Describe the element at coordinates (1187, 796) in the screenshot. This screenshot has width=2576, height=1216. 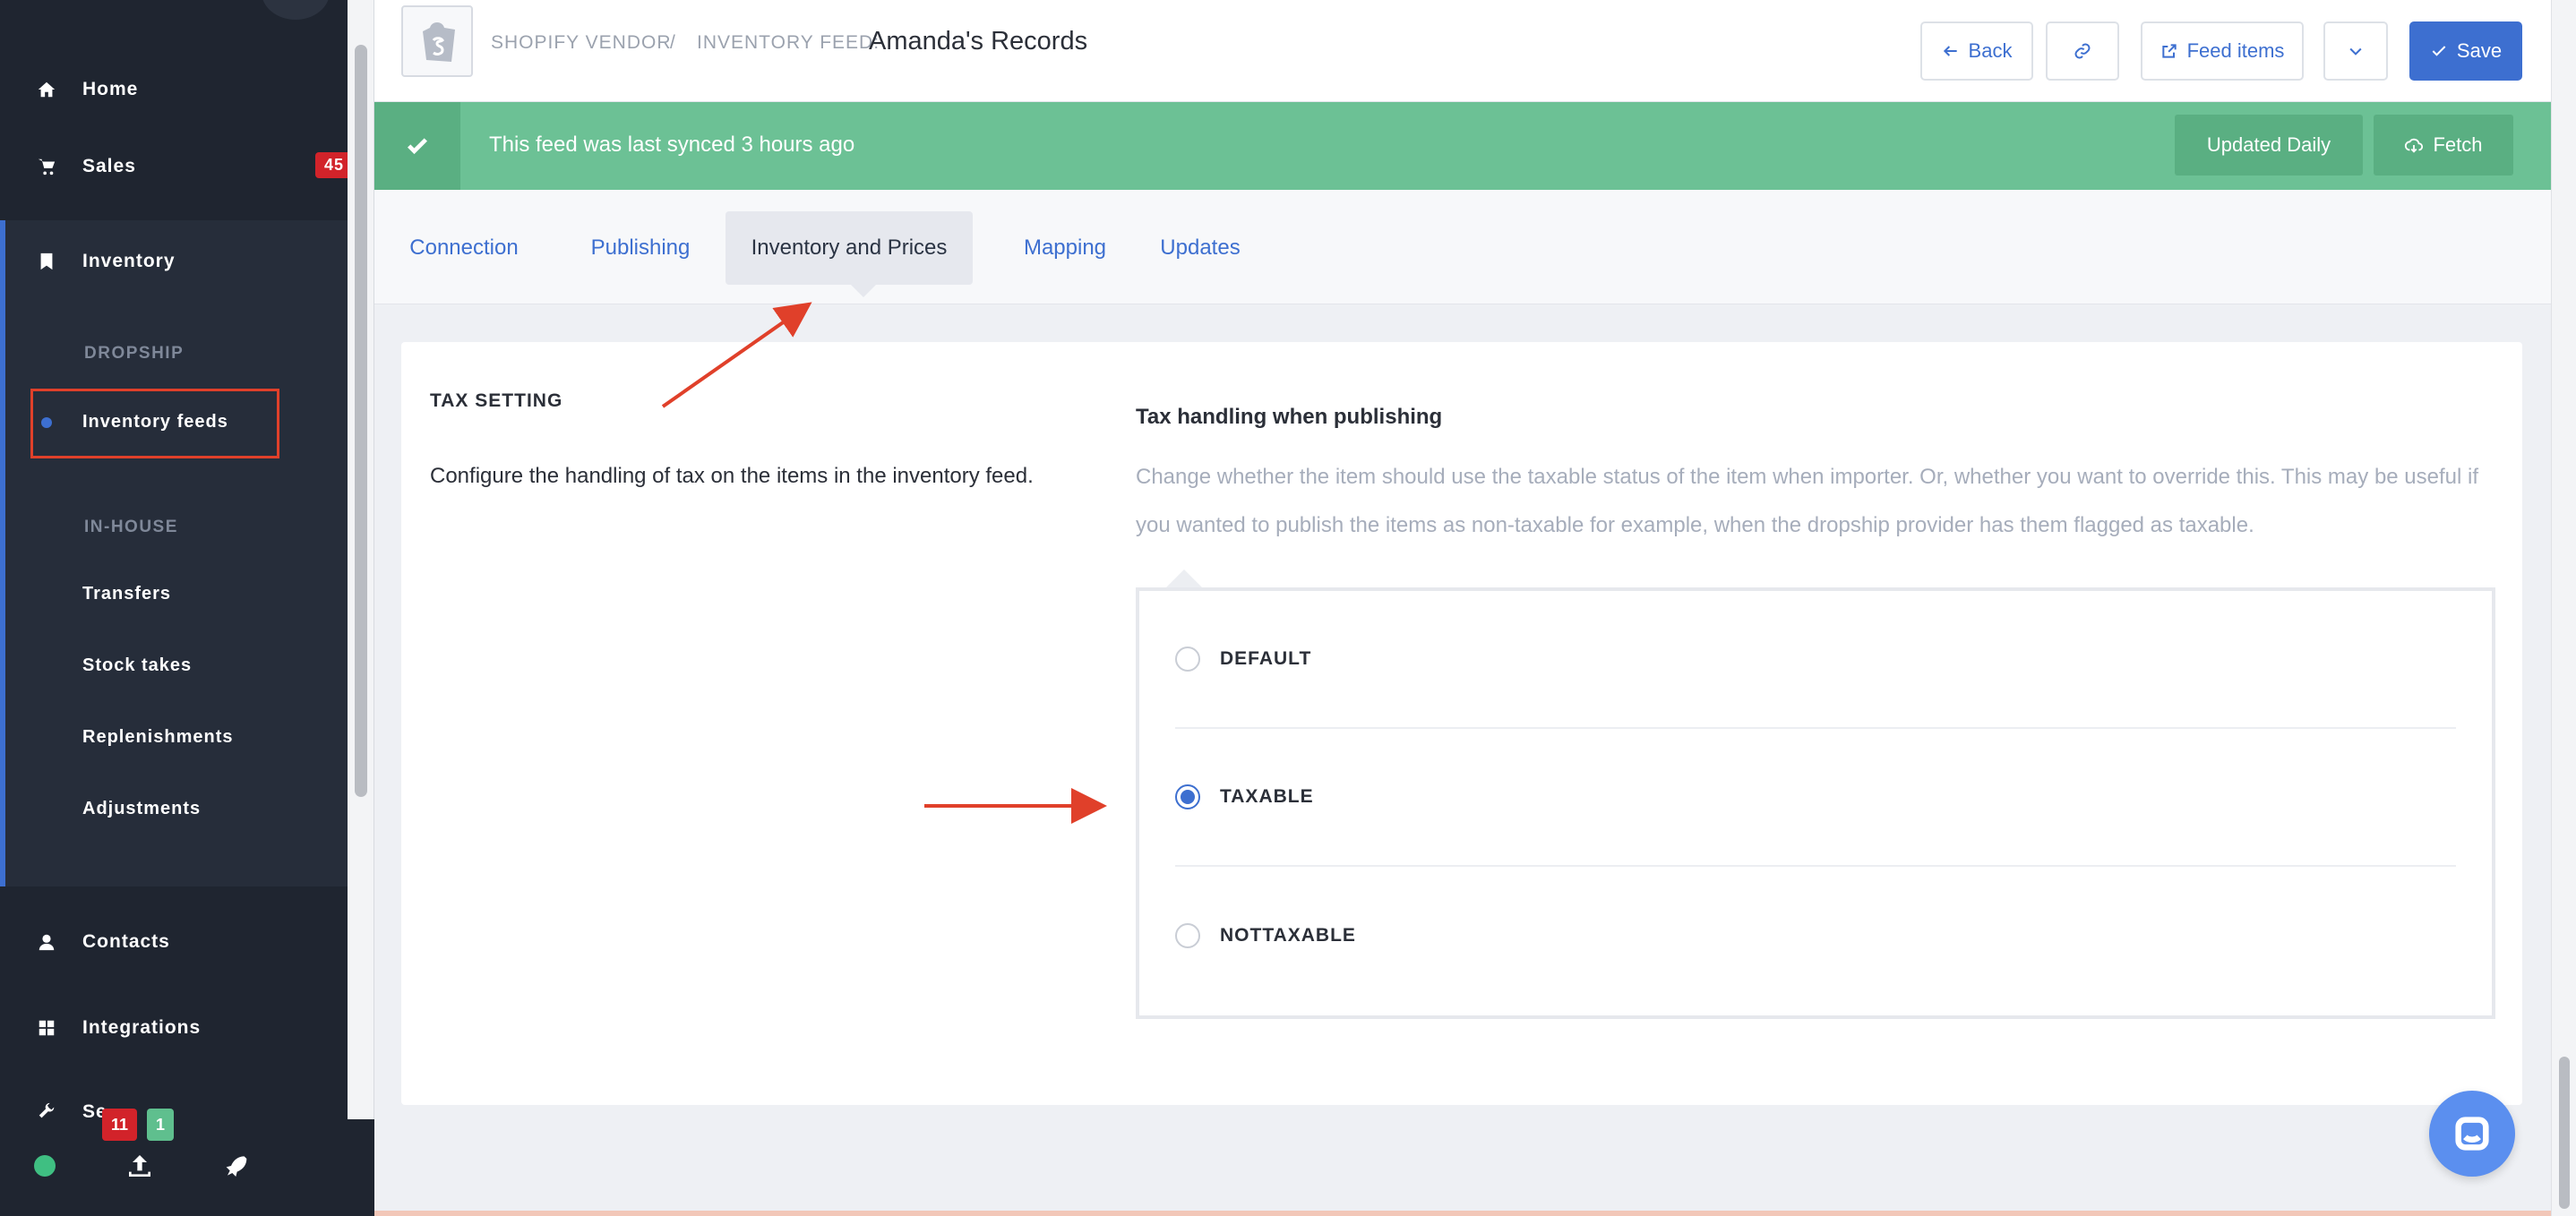
I see `radio-taxable` at that location.